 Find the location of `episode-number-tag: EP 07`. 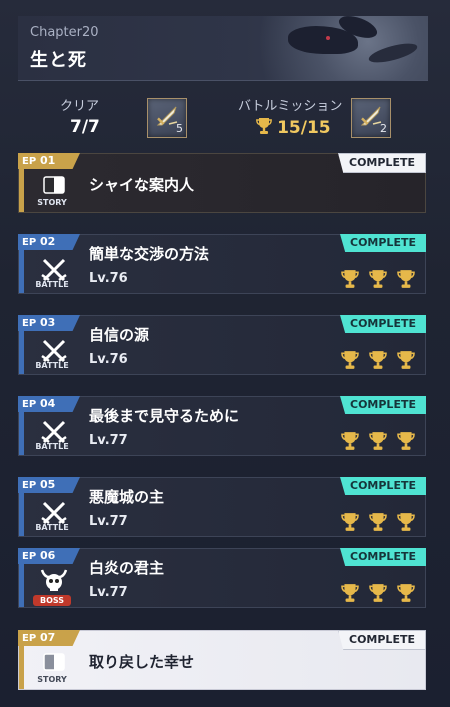

episode-number-tag: EP 07 is located at coordinates (49, 638).